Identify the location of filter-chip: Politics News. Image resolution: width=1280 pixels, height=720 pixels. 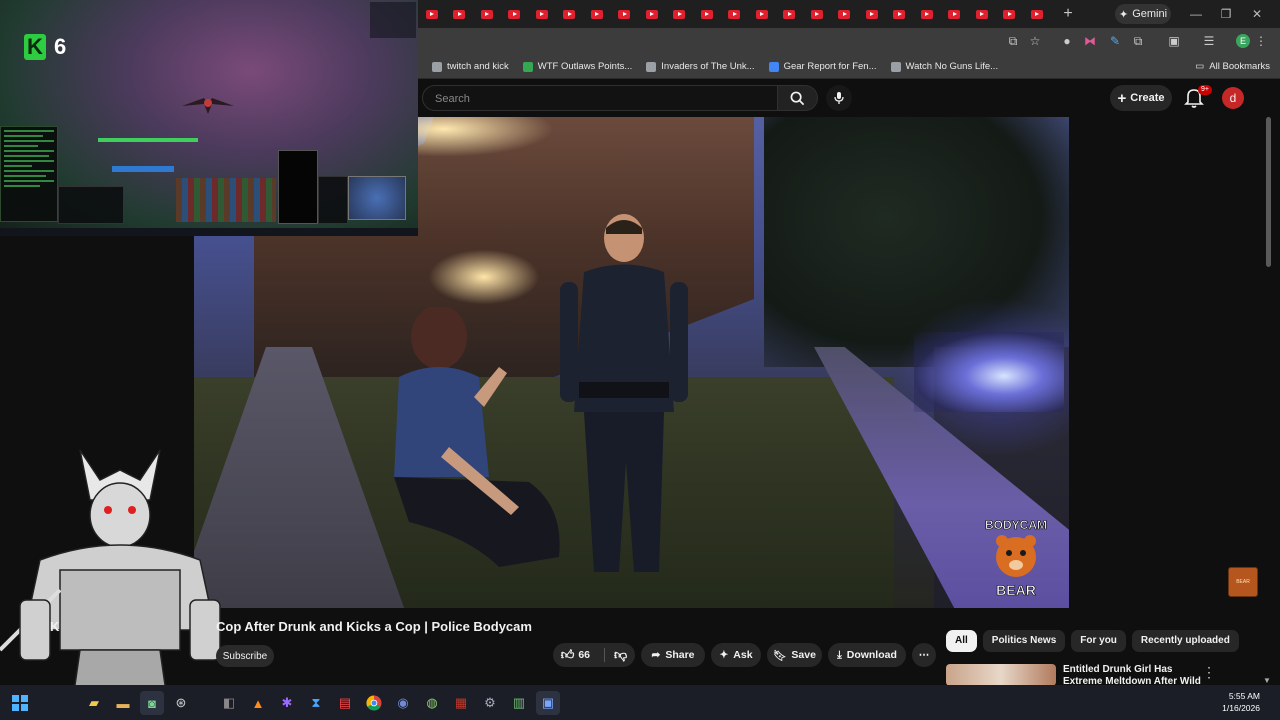
(1024, 641).